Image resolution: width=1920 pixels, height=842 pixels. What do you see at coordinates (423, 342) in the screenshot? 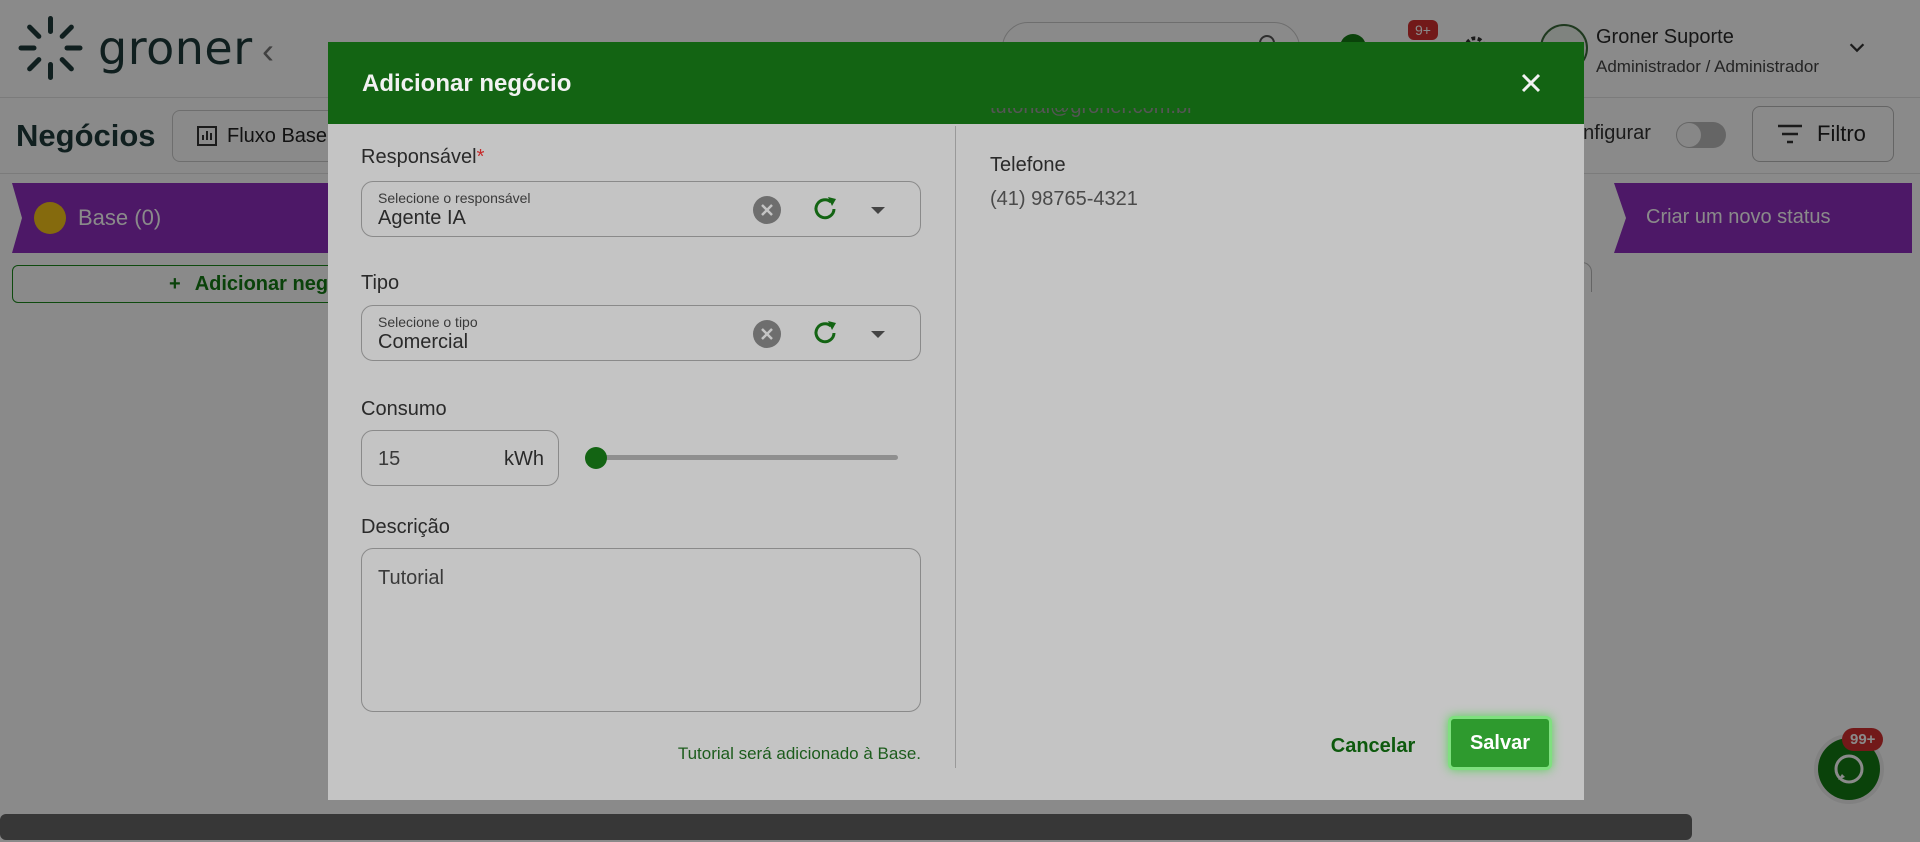
I see `tipo-value: Comercial` at bounding box center [423, 342].